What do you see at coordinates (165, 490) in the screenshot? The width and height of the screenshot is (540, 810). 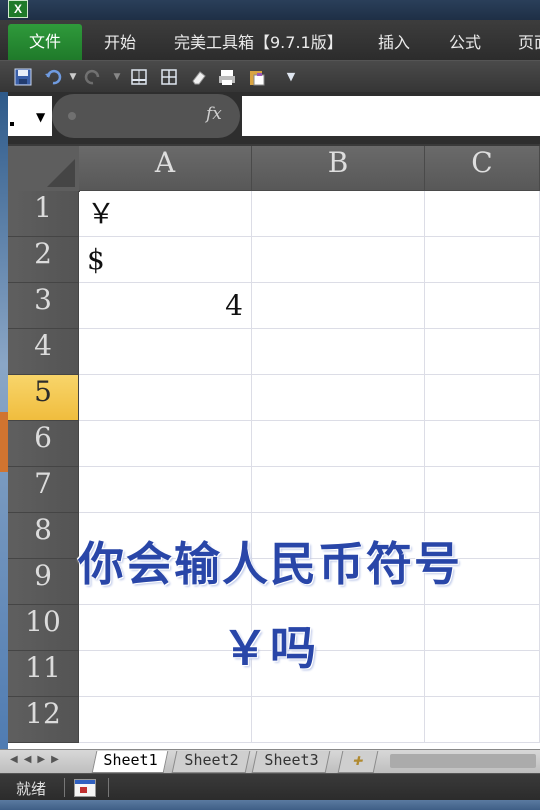 I see `cell-a7` at bounding box center [165, 490].